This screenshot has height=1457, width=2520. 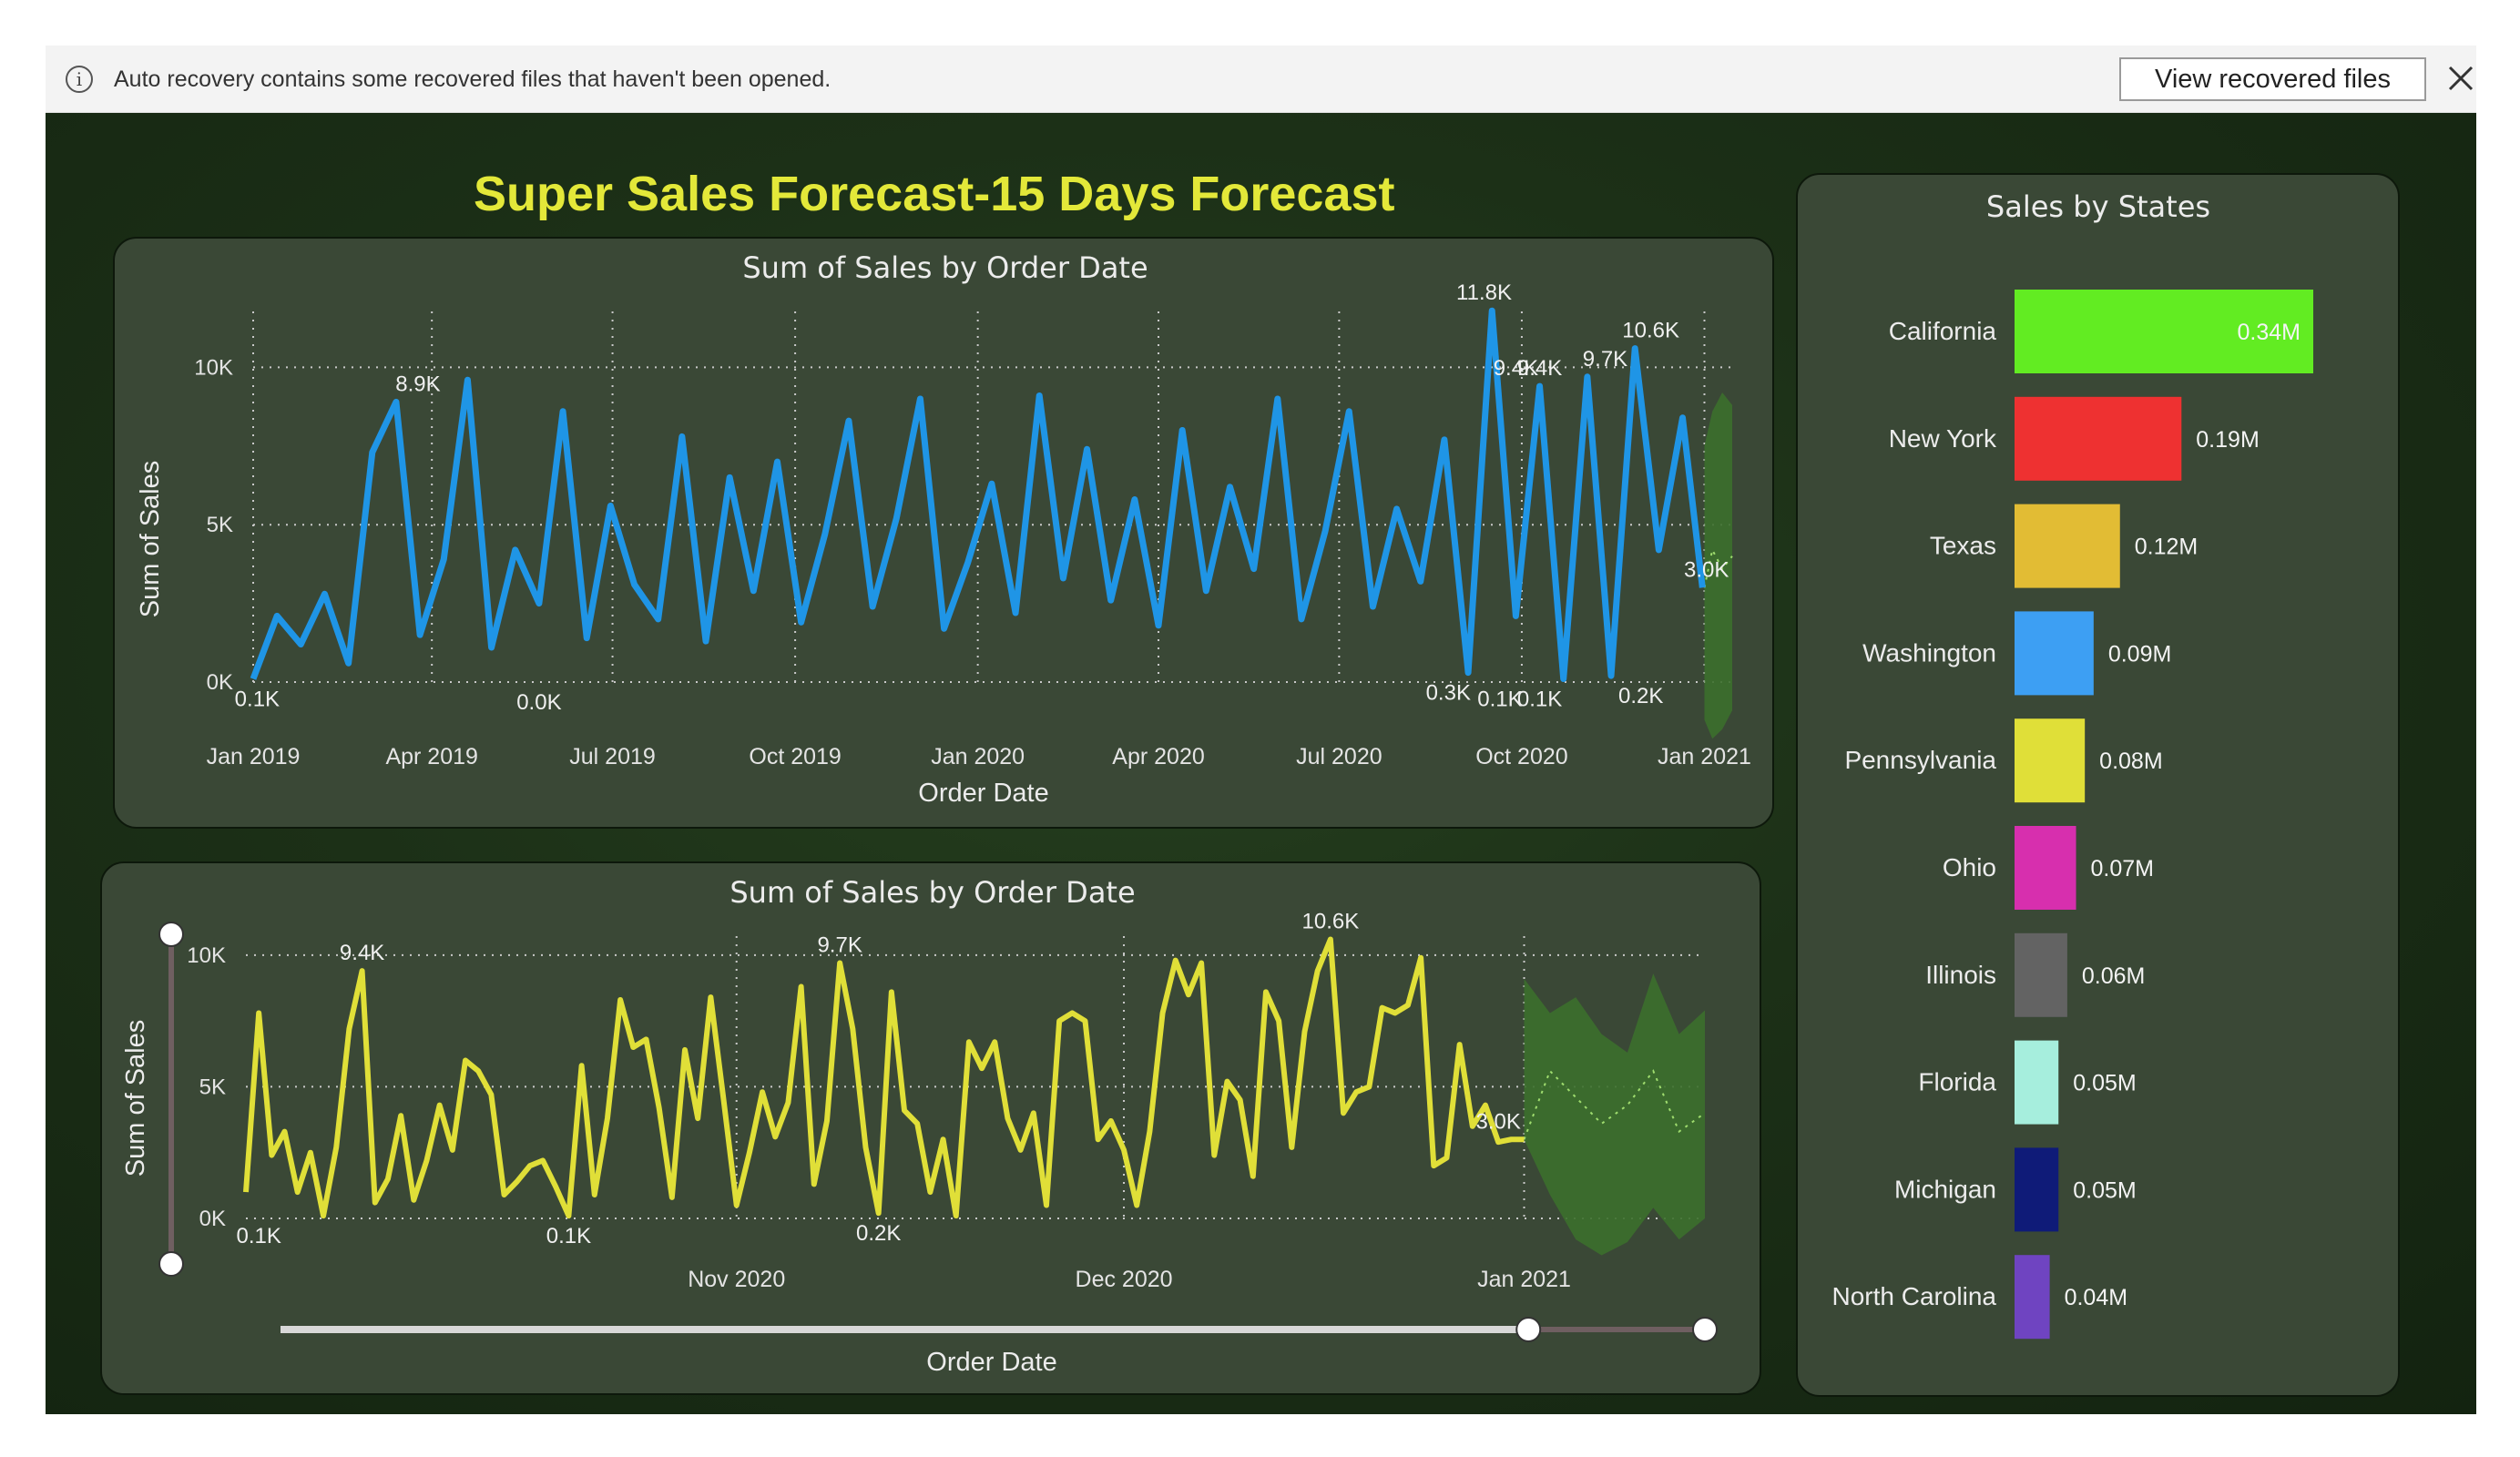 I want to click on bar-value-label: 0.12M, so click(x=2166, y=547).